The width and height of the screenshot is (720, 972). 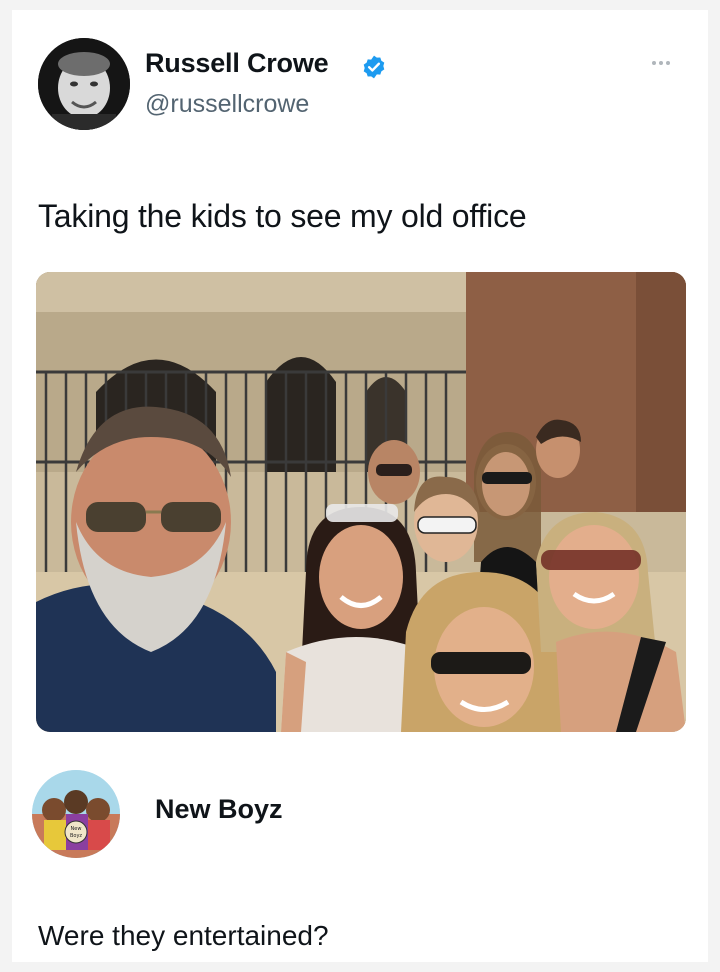 What do you see at coordinates (183, 935) in the screenshot?
I see `reply-text: Were they entertained?` at bounding box center [183, 935].